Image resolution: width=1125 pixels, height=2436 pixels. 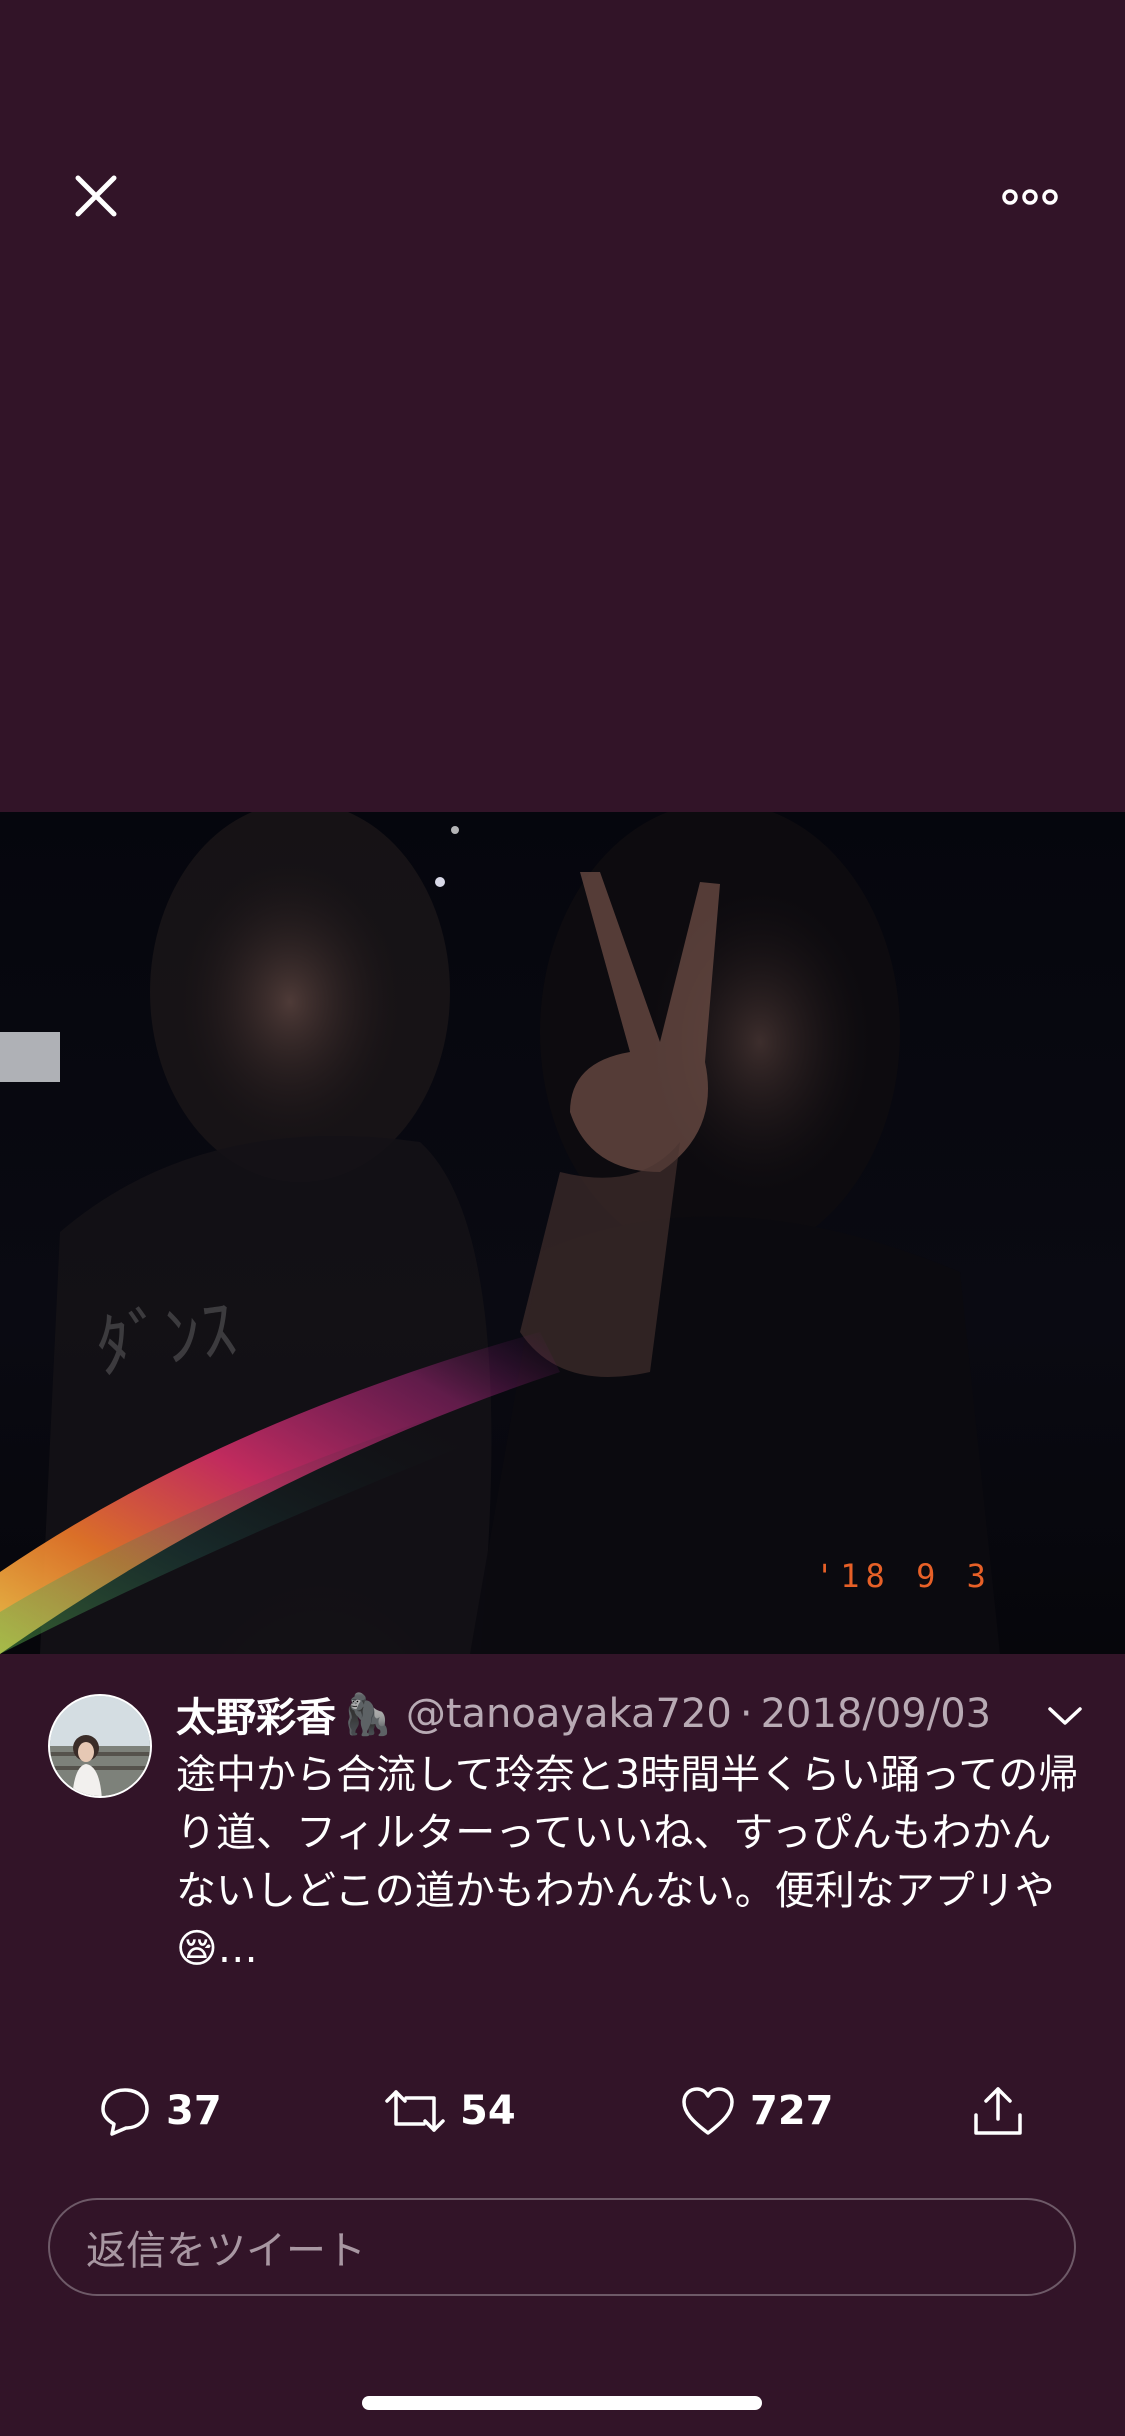 I want to click on like-count: 727, so click(x=792, y=2111).